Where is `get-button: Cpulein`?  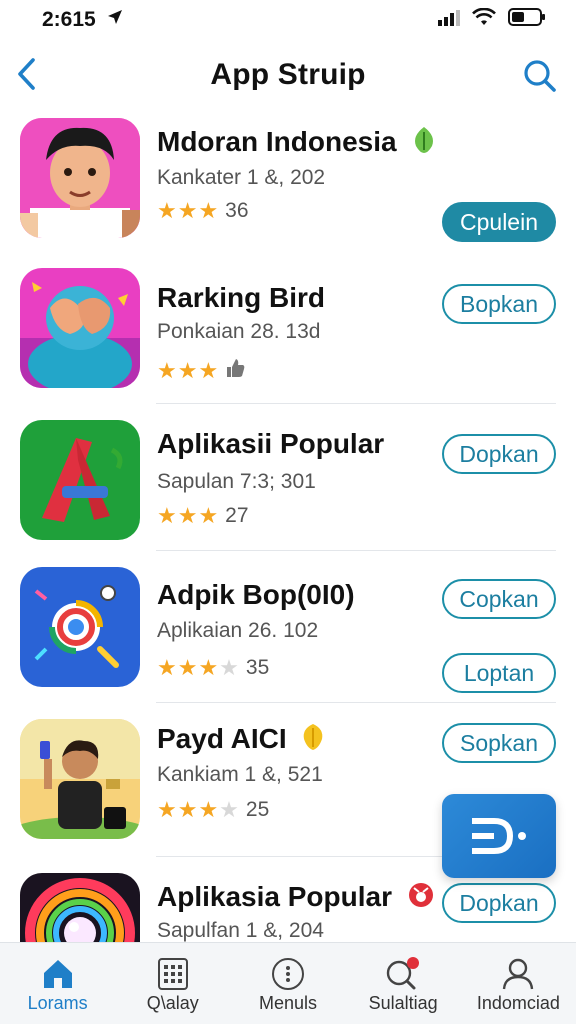
get-button: Cpulein is located at coordinates (499, 222).